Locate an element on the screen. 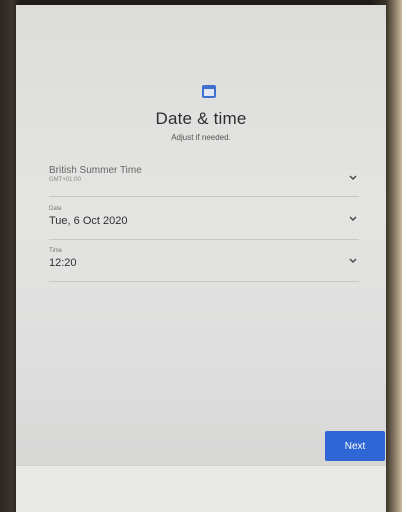 The height and width of the screenshot is (512, 402). time-label: Time is located at coordinates (56, 251).